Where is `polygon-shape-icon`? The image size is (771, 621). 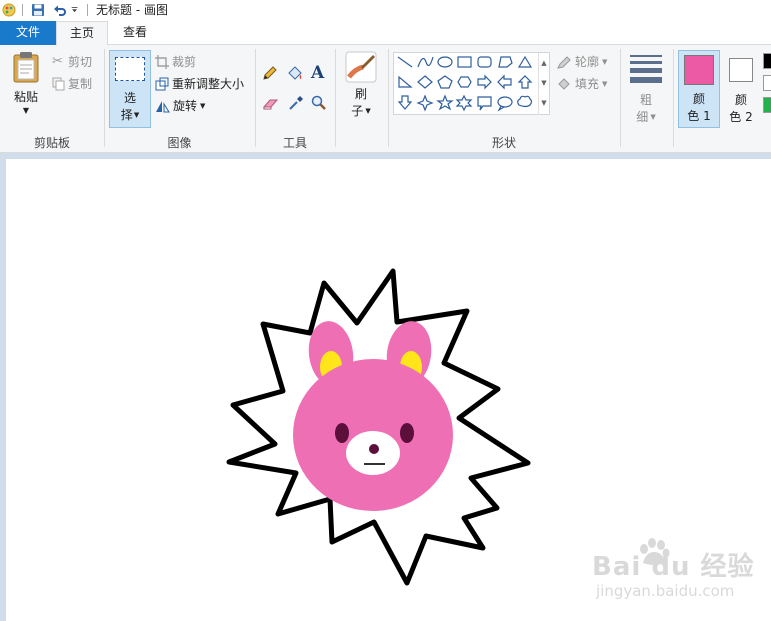 polygon-shape-icon is located at coordinates (505, 62).